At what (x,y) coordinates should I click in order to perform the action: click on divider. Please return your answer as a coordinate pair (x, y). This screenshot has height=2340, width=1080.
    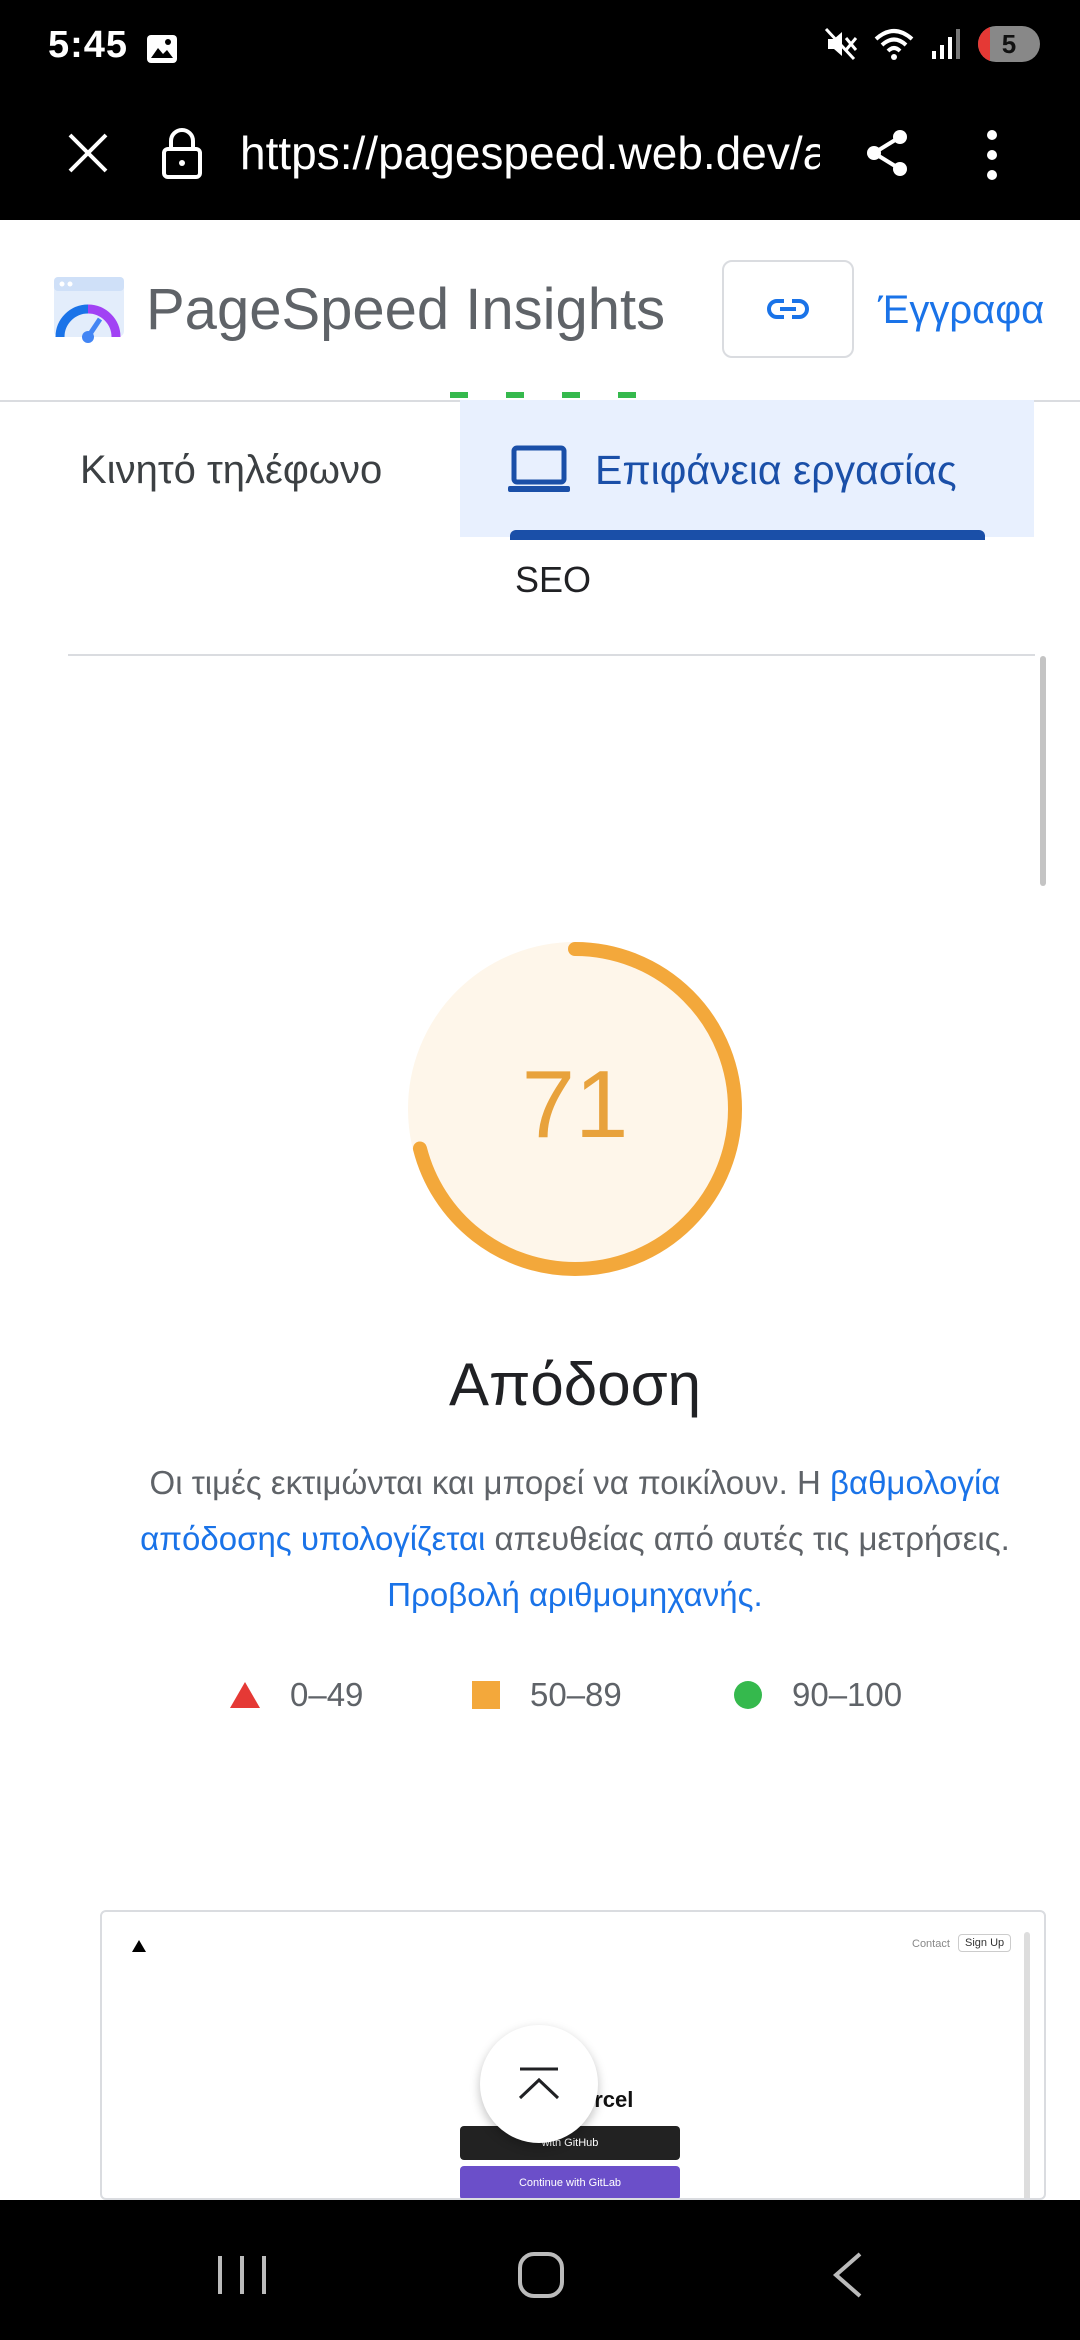
    Looking at the image, I should click on (551, 655).